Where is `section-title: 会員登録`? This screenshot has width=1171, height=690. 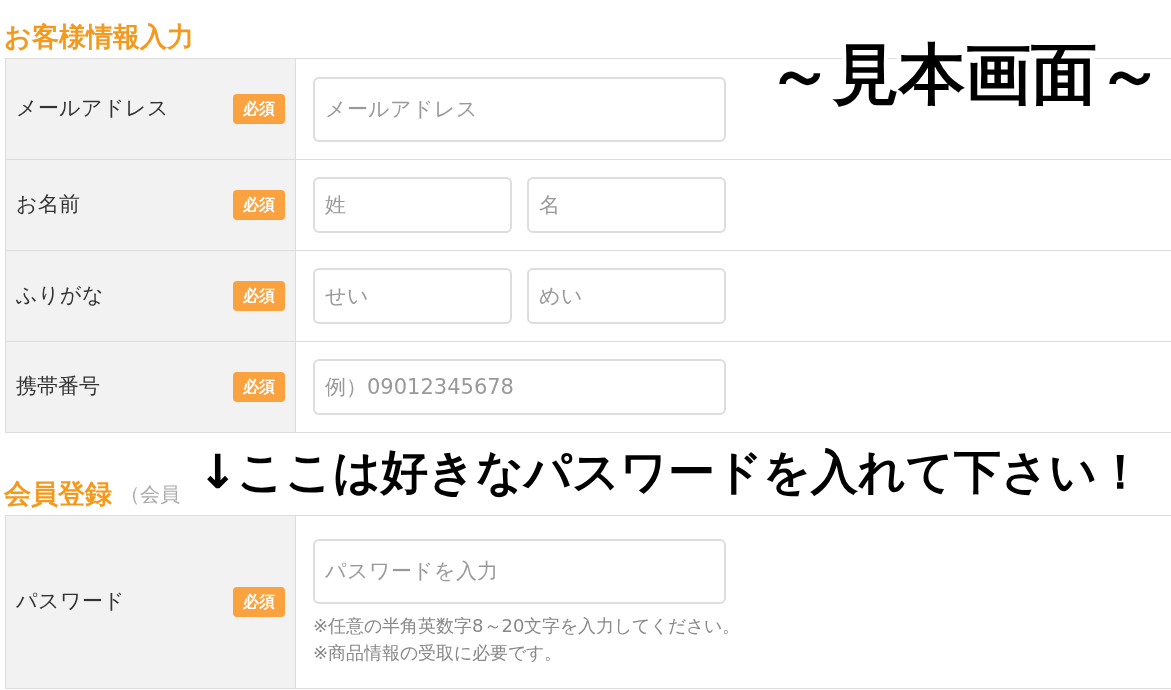 section-title: 会員登録 is located at coordinates (58, 494).